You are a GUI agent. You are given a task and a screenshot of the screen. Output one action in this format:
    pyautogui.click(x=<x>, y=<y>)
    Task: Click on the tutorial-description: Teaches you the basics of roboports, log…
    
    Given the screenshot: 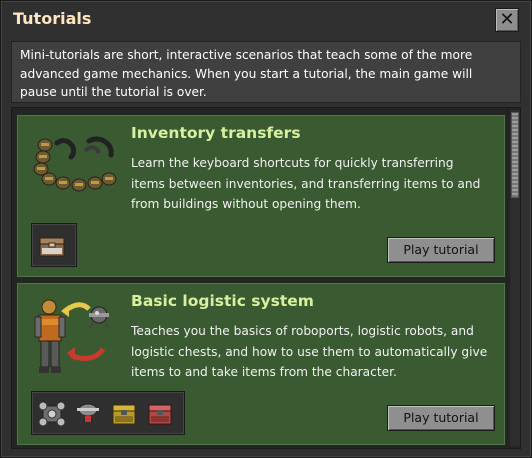 What is the action you would take?
    pyautogui.click(x=309, y=351)
    